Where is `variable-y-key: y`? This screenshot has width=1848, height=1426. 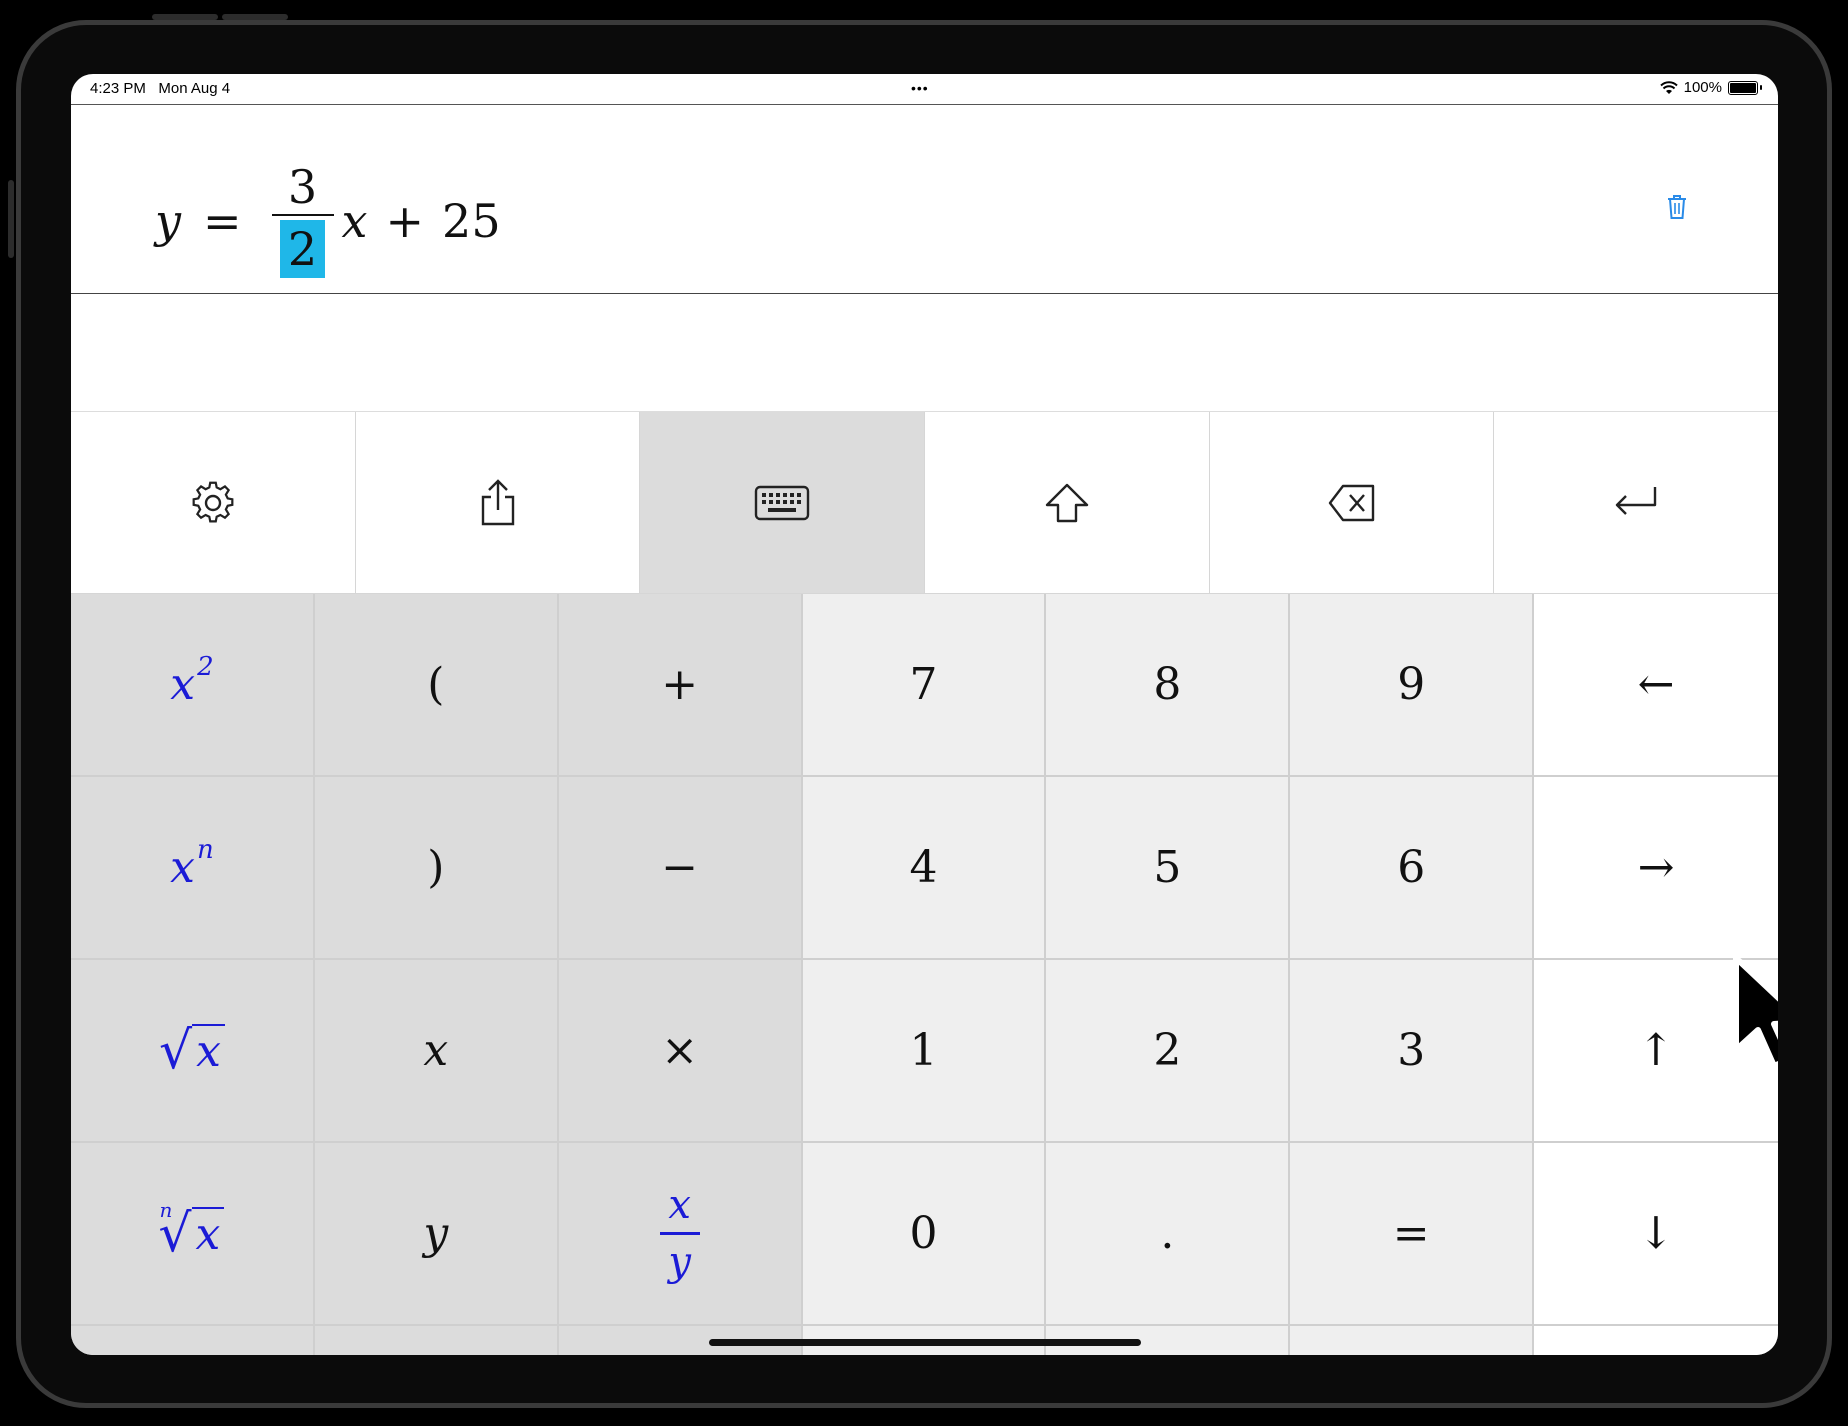
variable-y-key: y is located at coordinates (436, 1234).